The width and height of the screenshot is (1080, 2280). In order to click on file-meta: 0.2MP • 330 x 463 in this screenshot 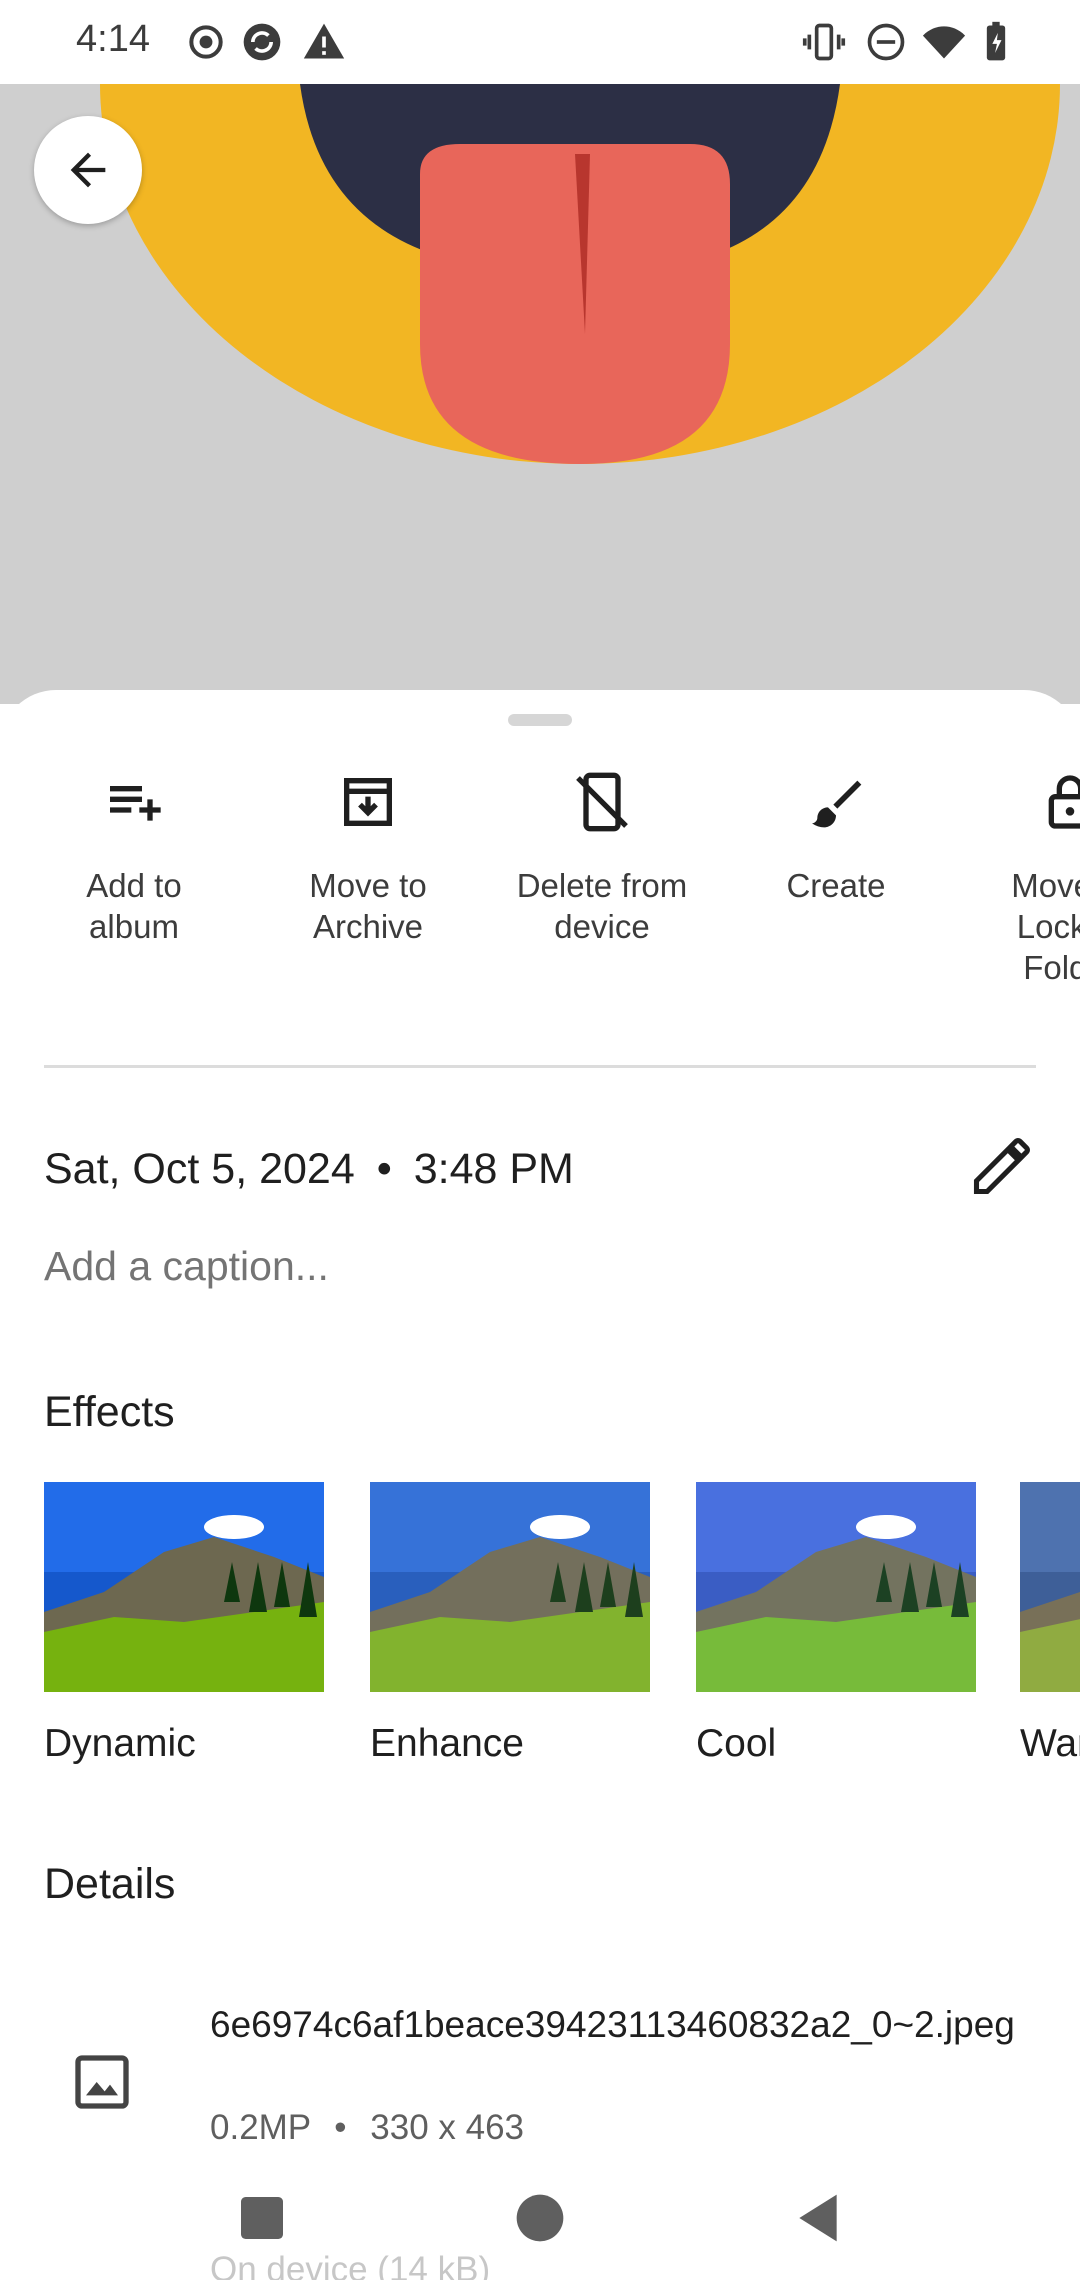, I will do `click(367, 2128)`.